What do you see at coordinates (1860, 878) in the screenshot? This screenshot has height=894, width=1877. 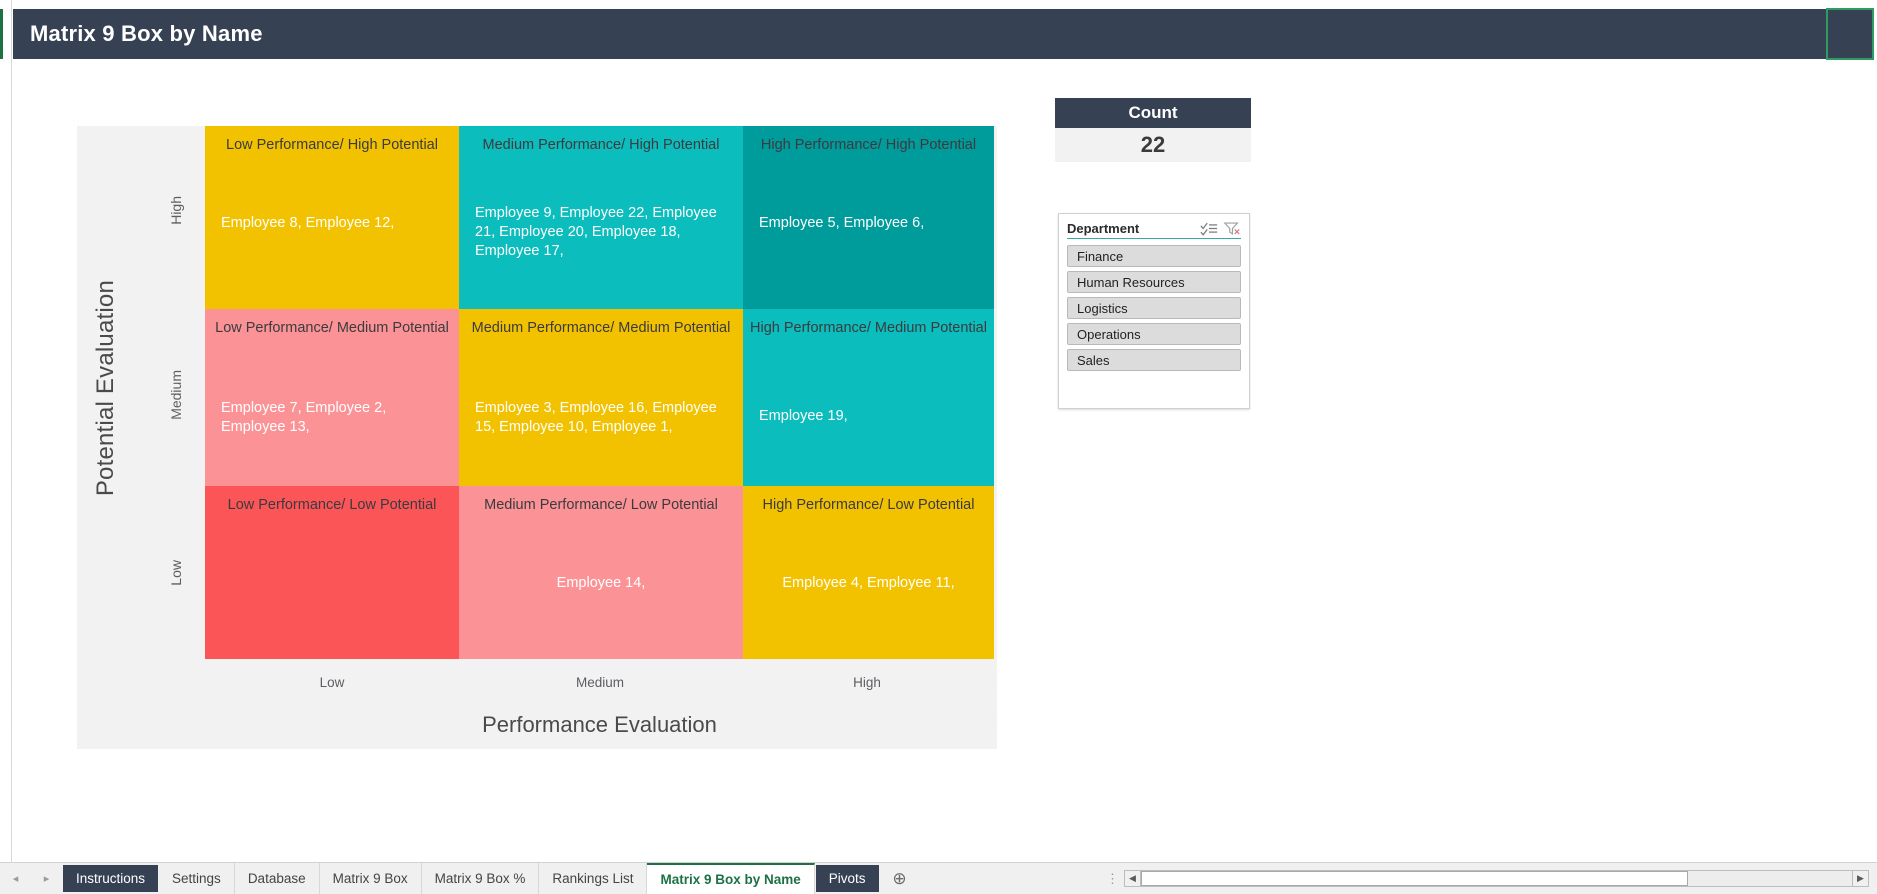 I see `scroll-right-icon: ▶` at bounding box center [1860, 878].